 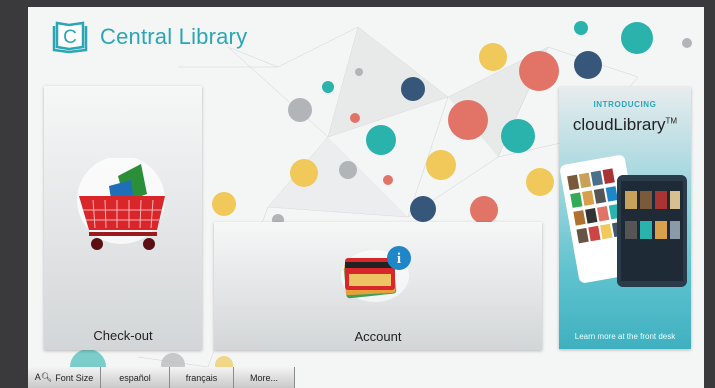 I want to click on book-logo-icon: C, so click(x=70, y=37).